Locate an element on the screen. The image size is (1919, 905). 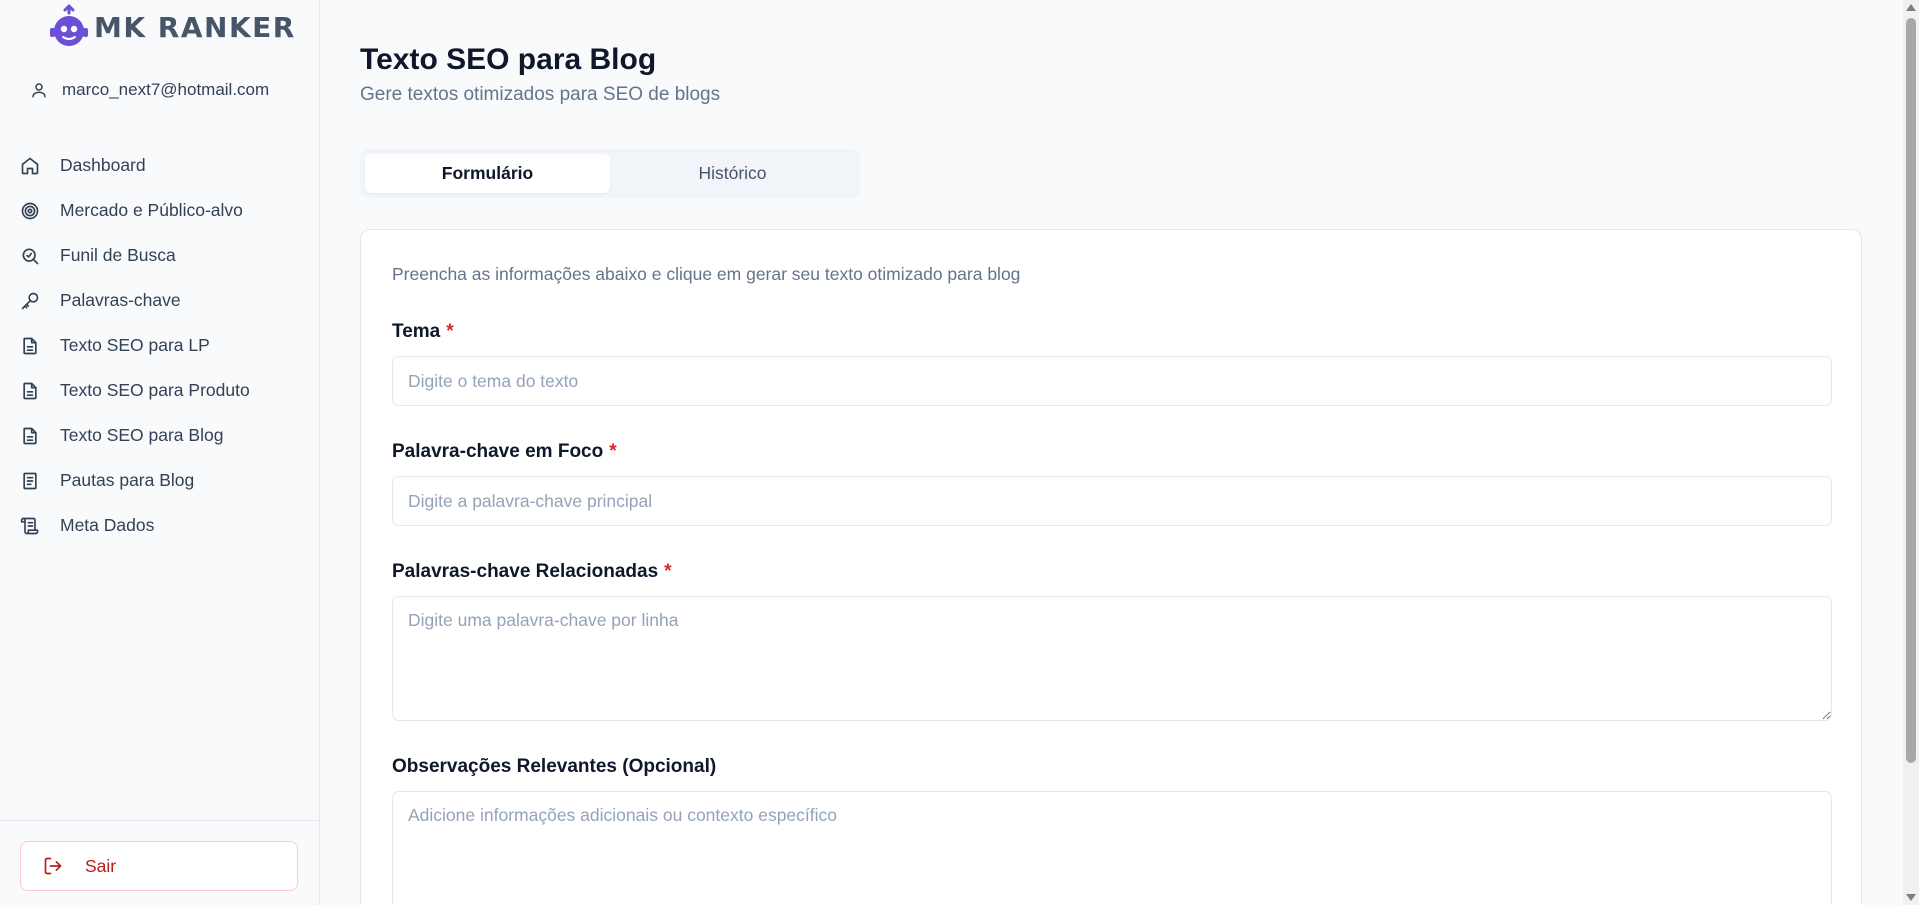
tab-historico: Histórico is located at coordinates (732, 173).